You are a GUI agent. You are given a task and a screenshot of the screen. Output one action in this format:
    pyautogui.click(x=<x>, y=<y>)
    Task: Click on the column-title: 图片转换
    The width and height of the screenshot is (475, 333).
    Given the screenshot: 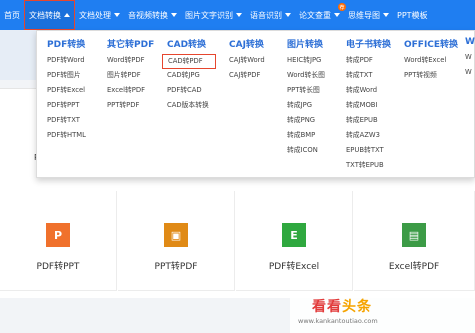 What is the action you would take?
    pyautogui.click(x=305, y=45)
    